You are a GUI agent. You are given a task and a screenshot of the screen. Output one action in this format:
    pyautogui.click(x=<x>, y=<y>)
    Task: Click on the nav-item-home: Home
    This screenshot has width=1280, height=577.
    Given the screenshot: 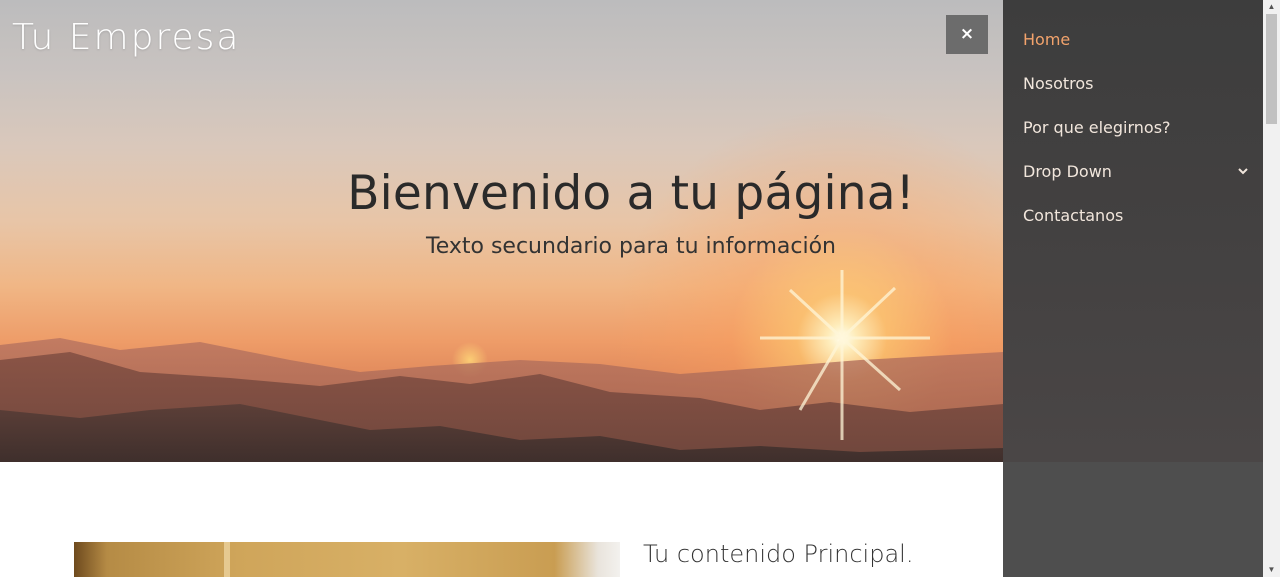 What is the action you would take?
    pyautogui.click(x=1136, y=40)
    